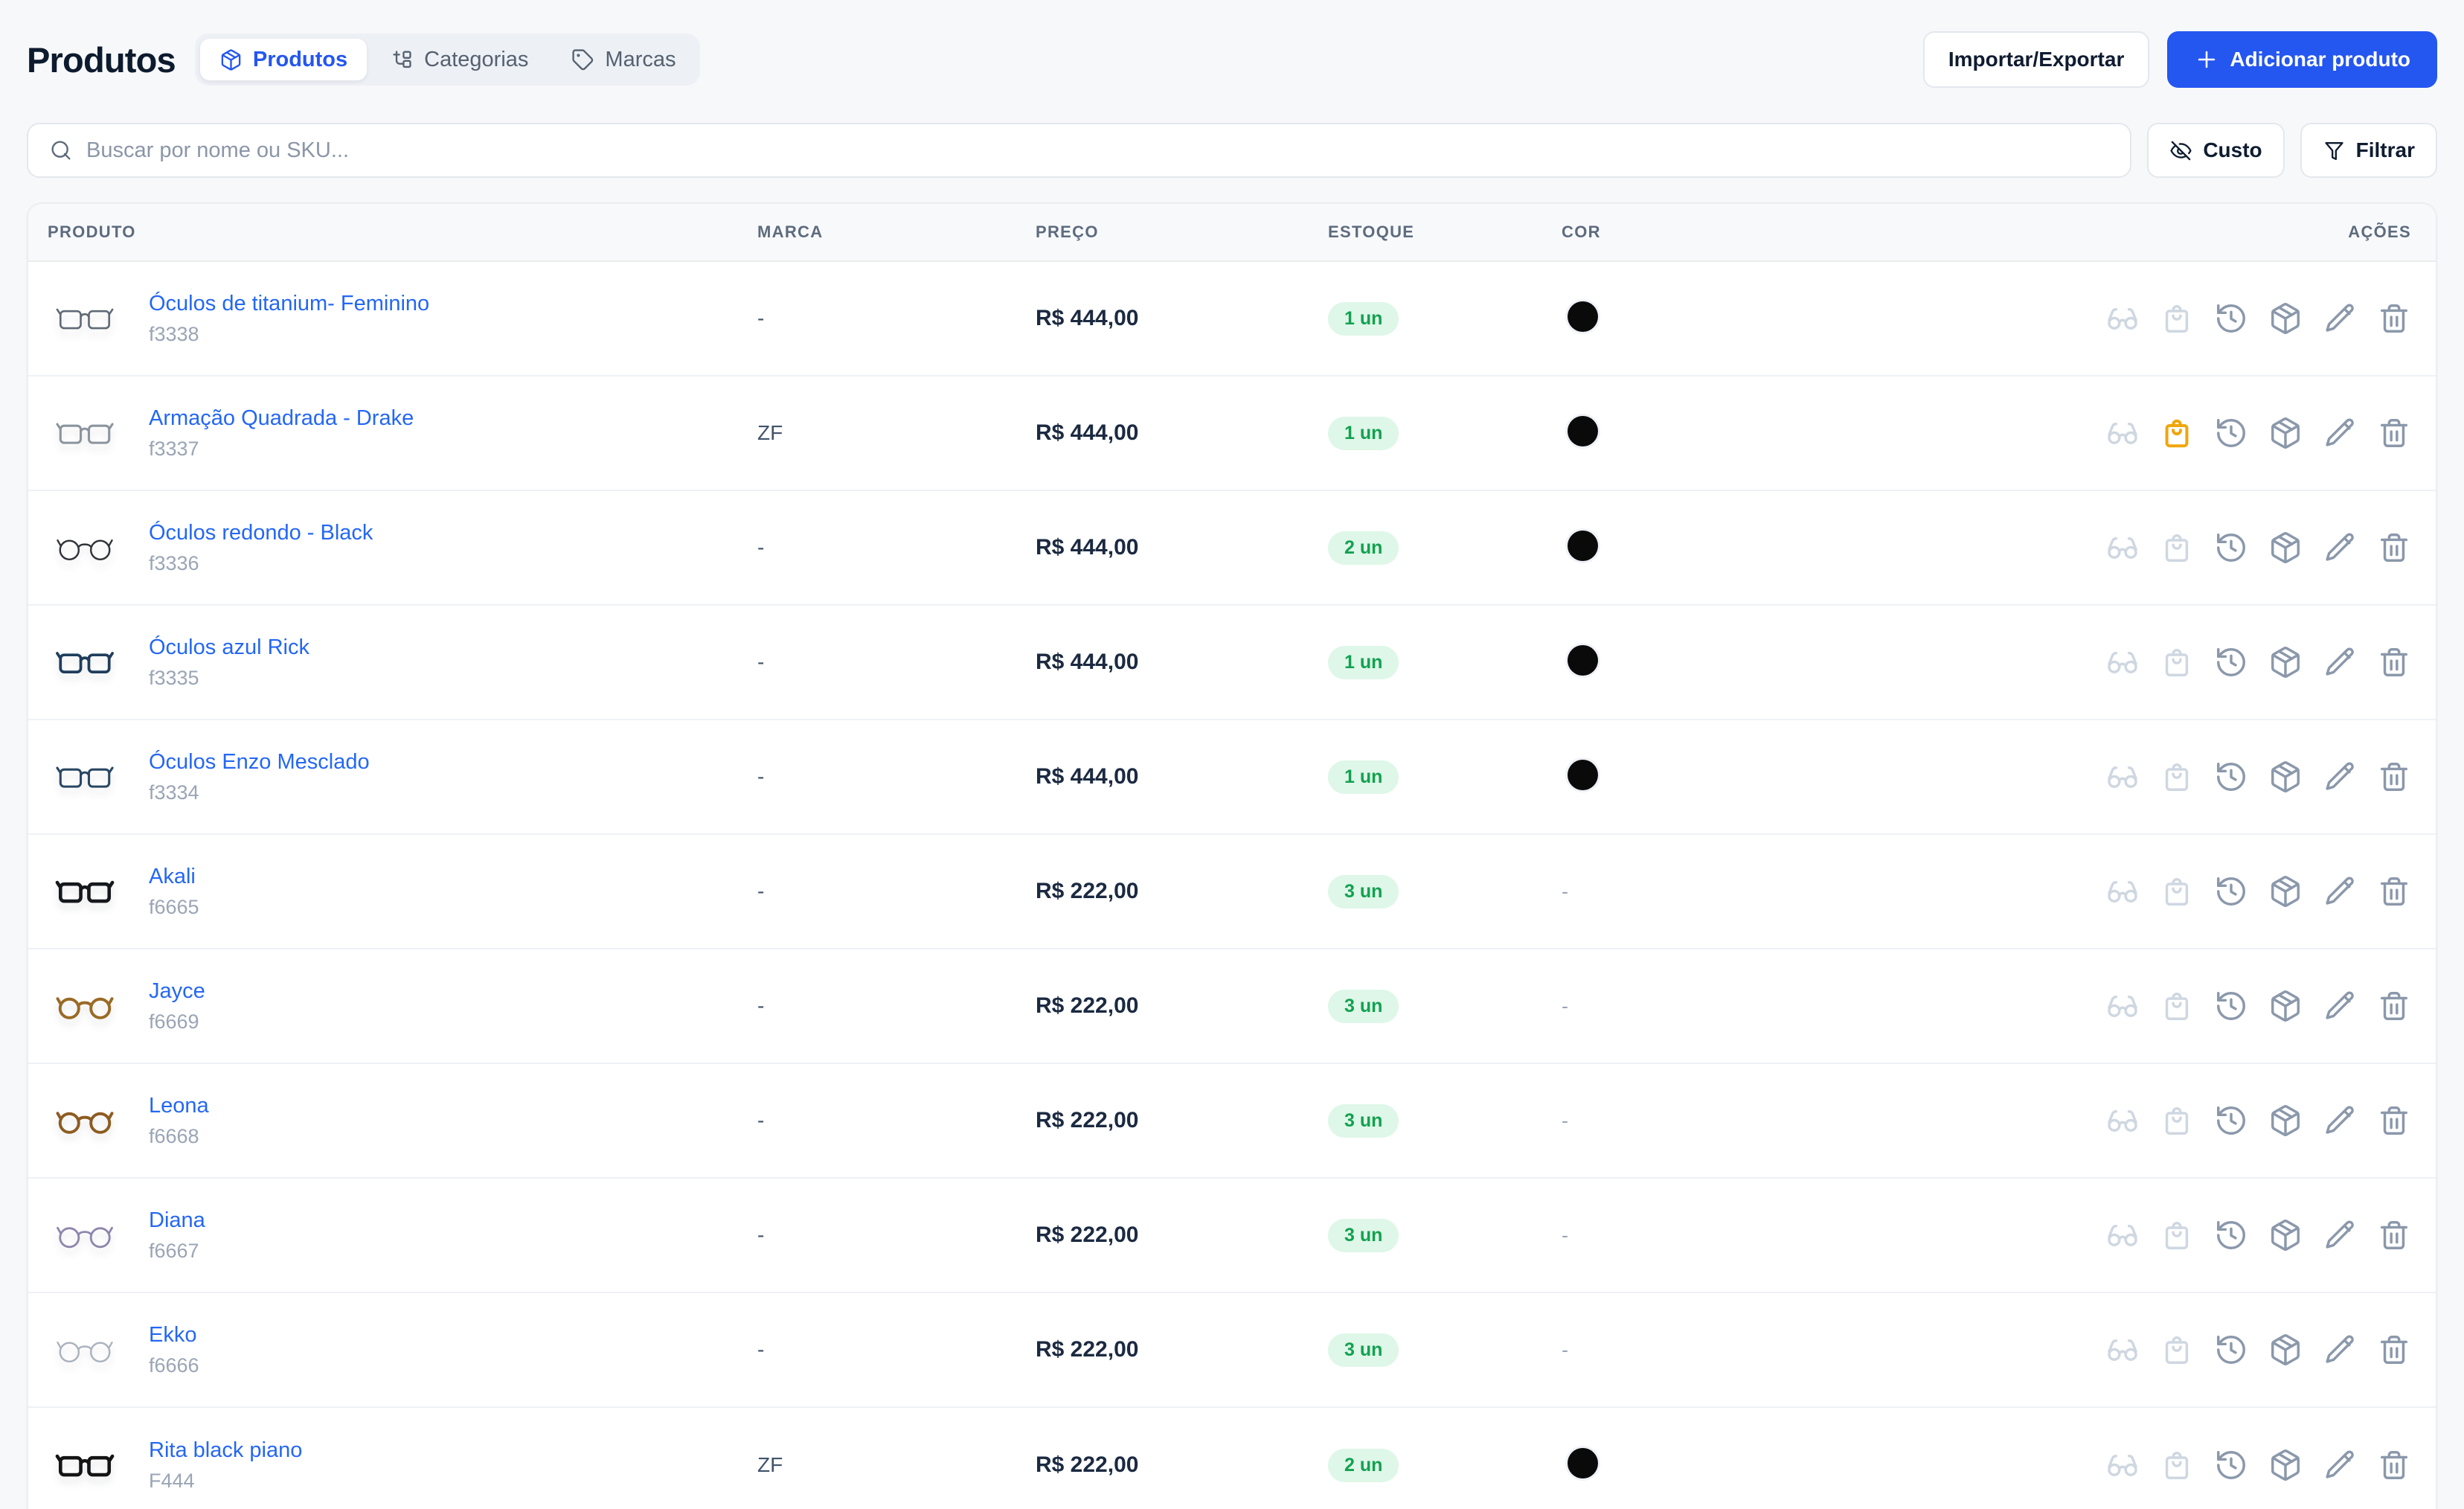 This screenshot has width=2464, height=1509. I want to click on no-color-placeholder: -, so click(1565, 1349).